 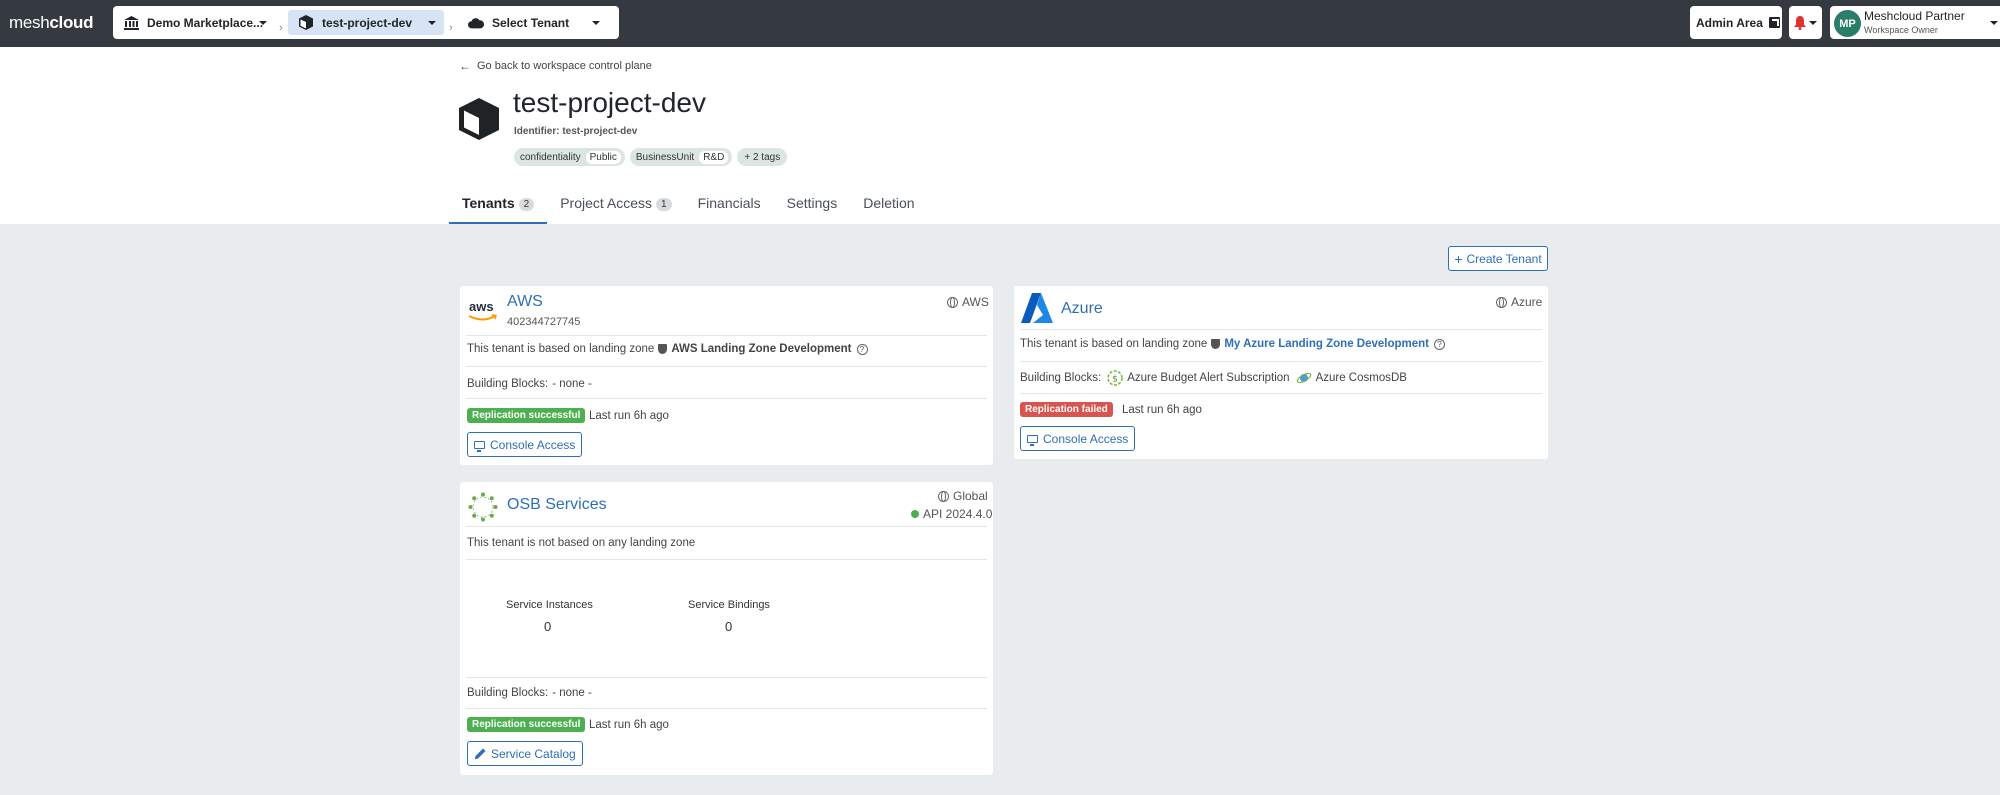 I want to click on platform-label: Global, so click(x=963, y=496).